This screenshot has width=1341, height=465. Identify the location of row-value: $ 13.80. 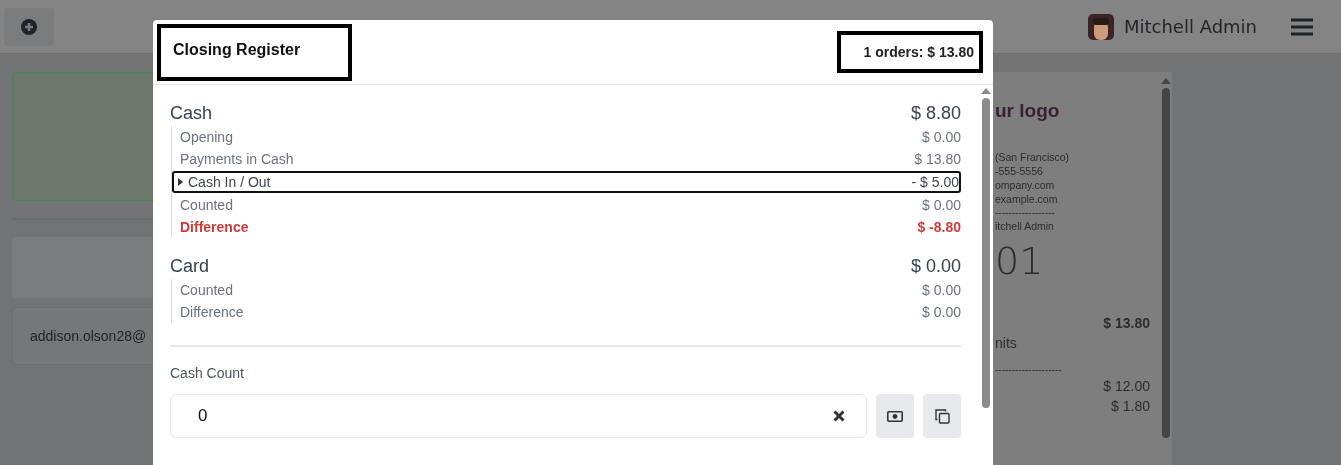
(937, 159).